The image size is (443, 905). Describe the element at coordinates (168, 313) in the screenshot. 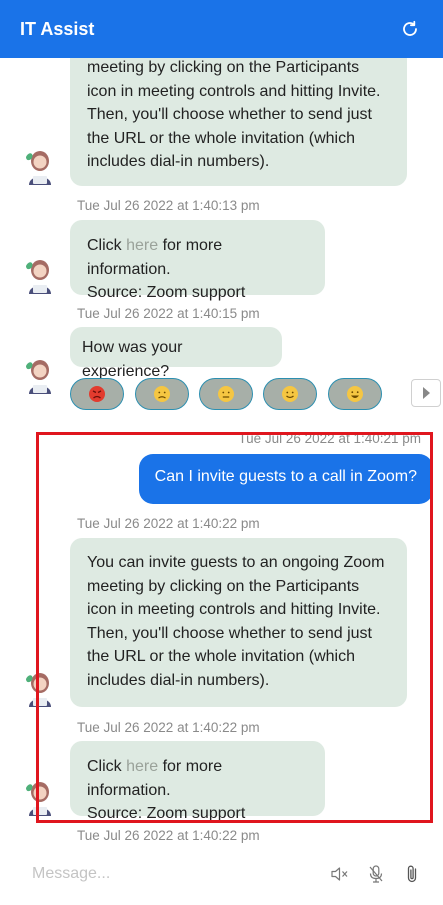

I see `message-timestamp: Tue Jul 26 2022 at 1:40:15 pm` at that location.